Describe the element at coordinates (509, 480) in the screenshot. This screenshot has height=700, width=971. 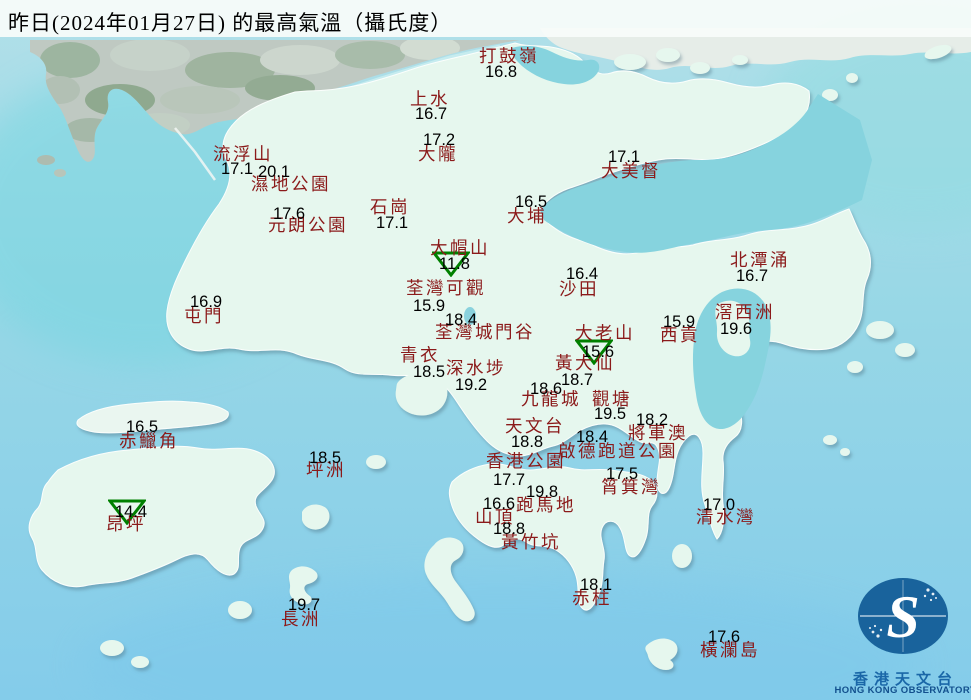
I see `station-value: 17.7` at that location.